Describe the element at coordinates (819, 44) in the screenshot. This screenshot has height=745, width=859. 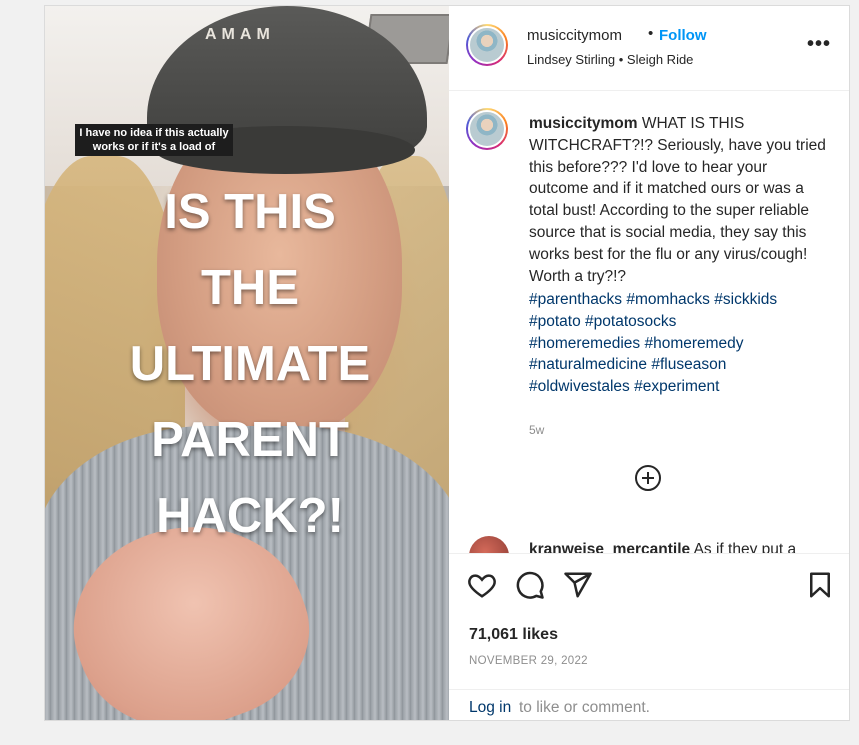
I see `more-options-icon: •••` at that location.